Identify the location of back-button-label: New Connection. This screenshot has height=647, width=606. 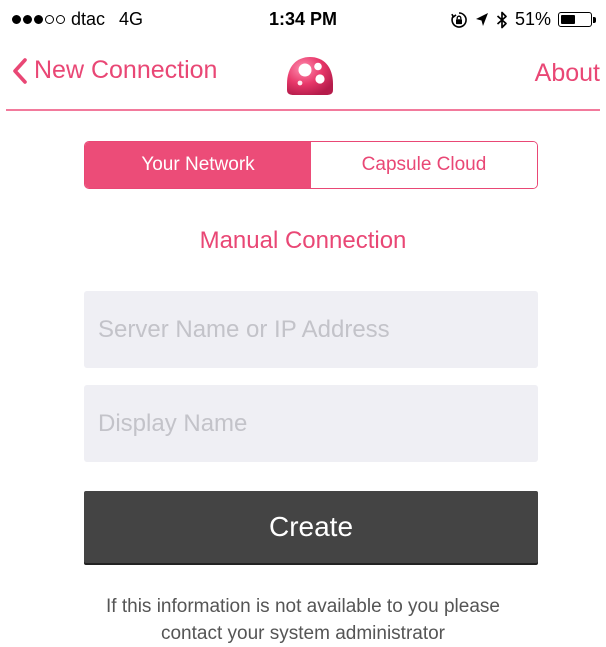
(126, 70).